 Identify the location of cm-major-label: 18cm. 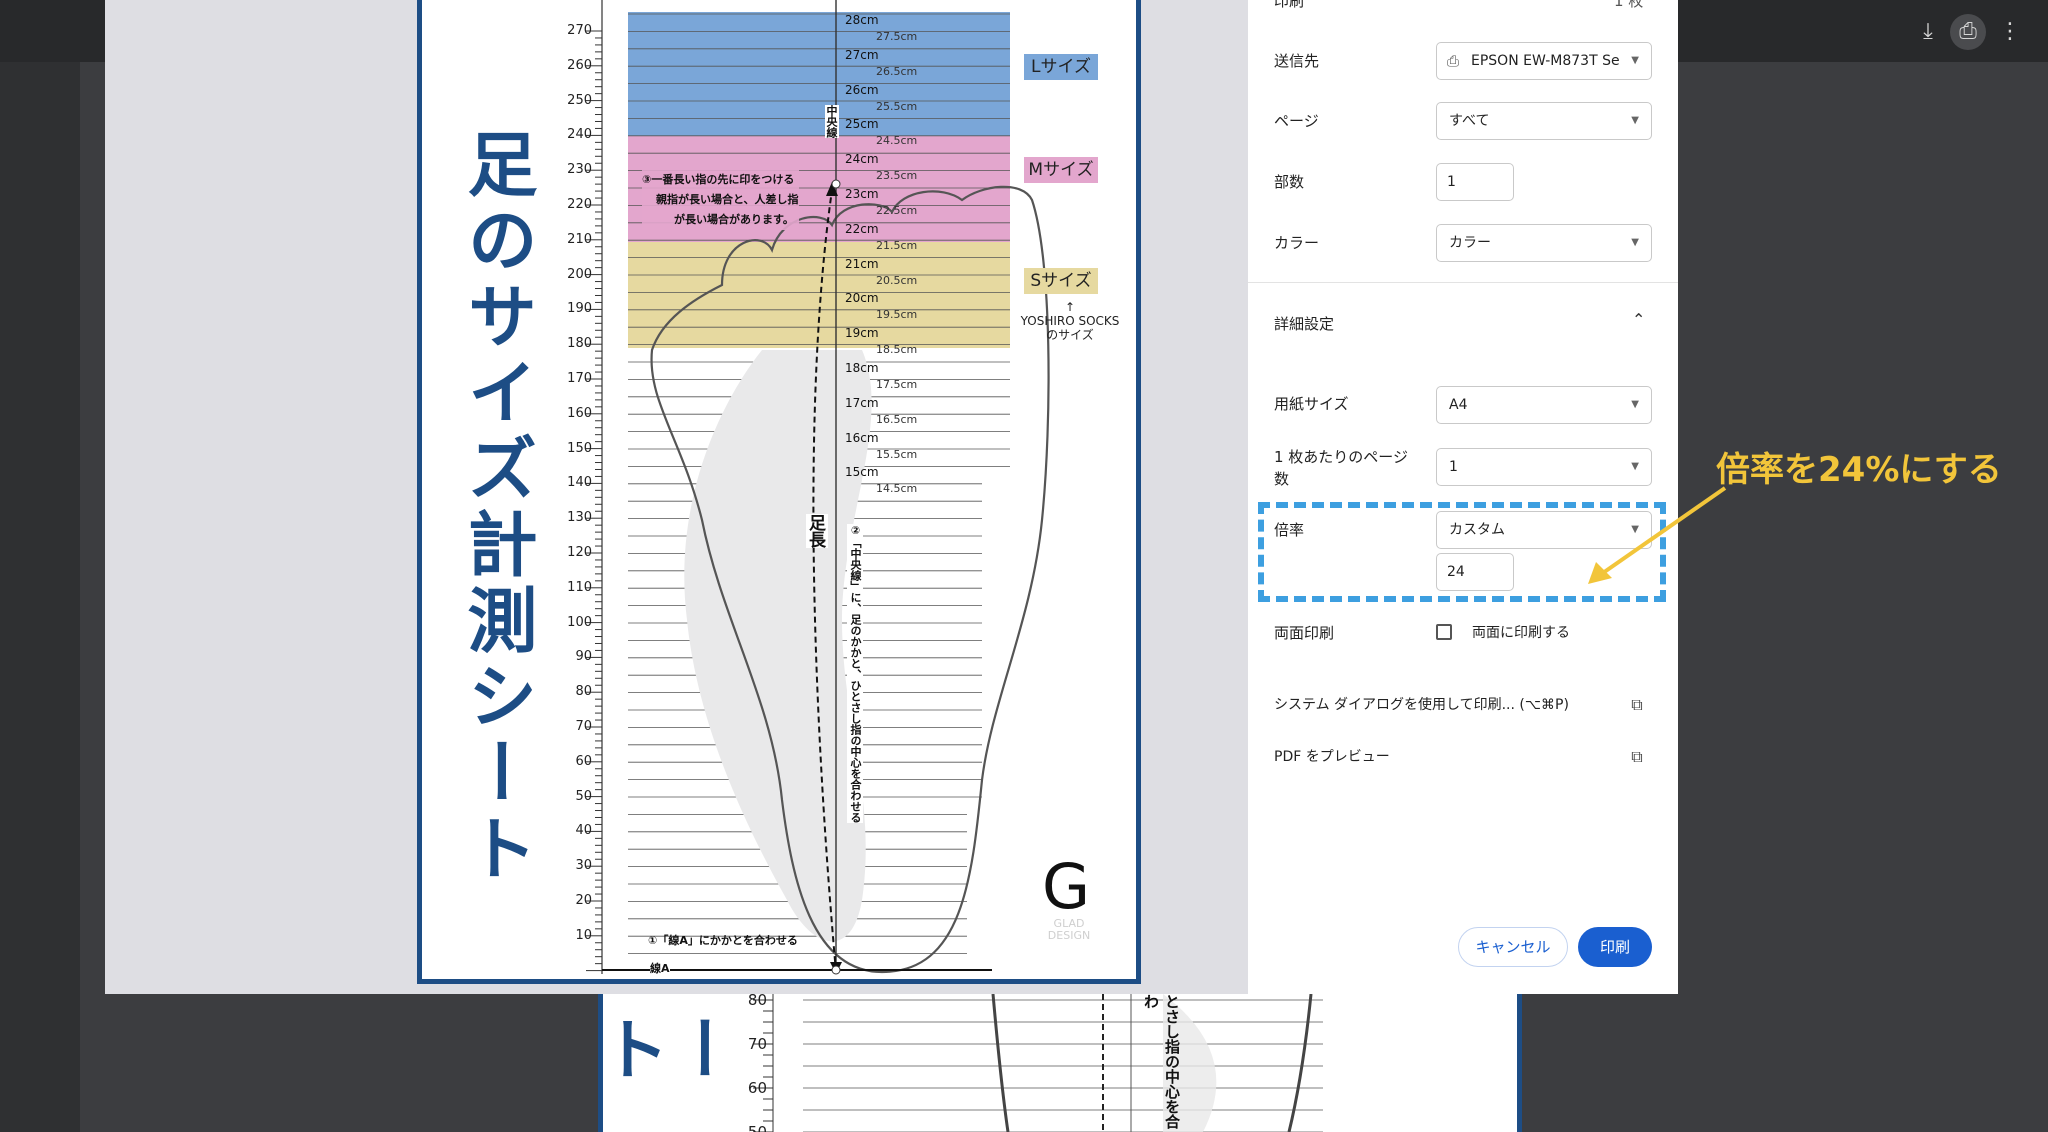
(862, 368).